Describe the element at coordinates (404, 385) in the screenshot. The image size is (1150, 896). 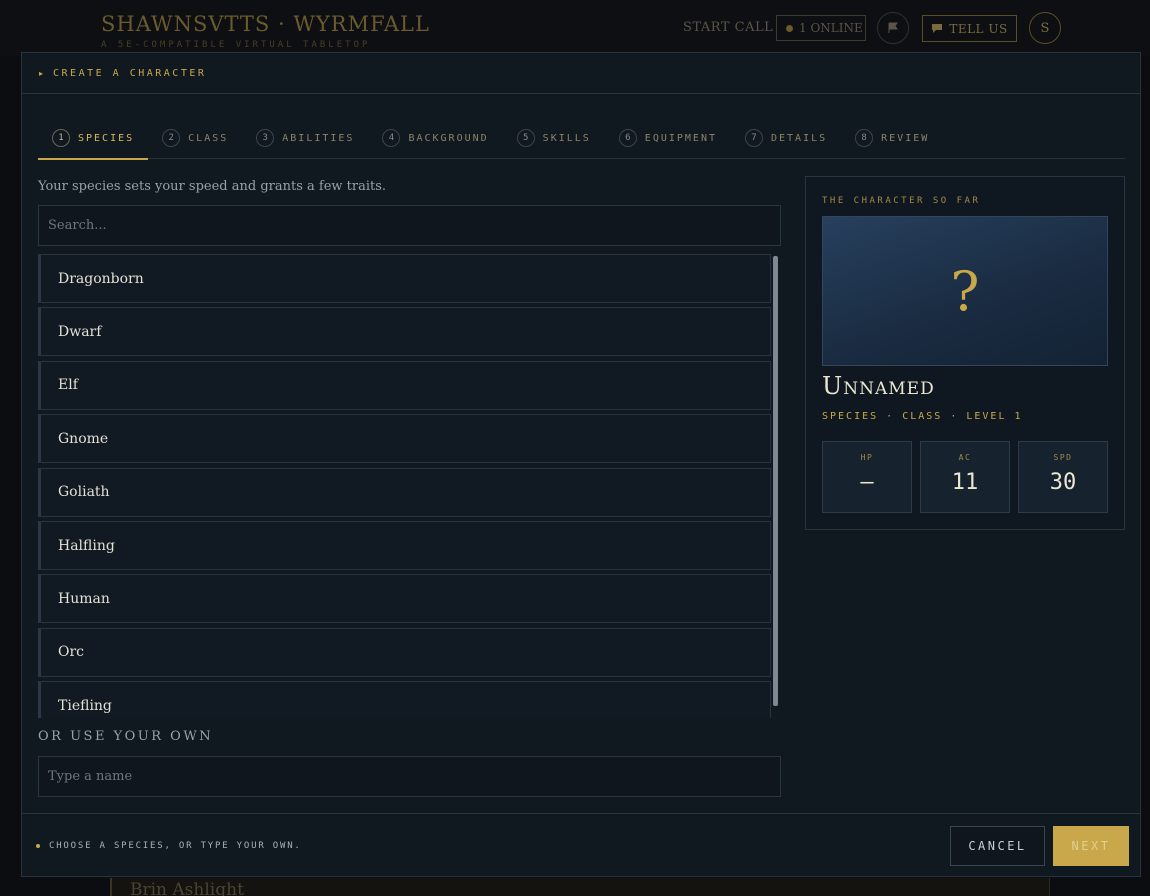
I see `species-item-elf: Elf` at that location.